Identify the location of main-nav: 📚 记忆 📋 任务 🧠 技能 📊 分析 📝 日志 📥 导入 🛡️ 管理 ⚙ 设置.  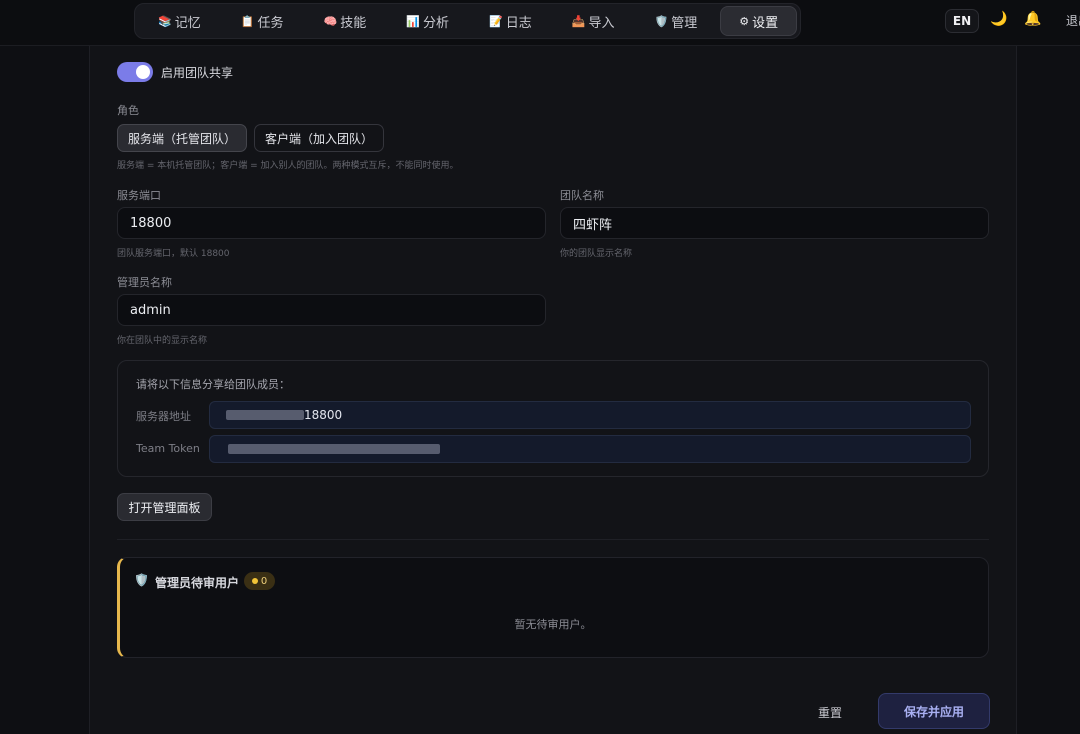
(467, 21).